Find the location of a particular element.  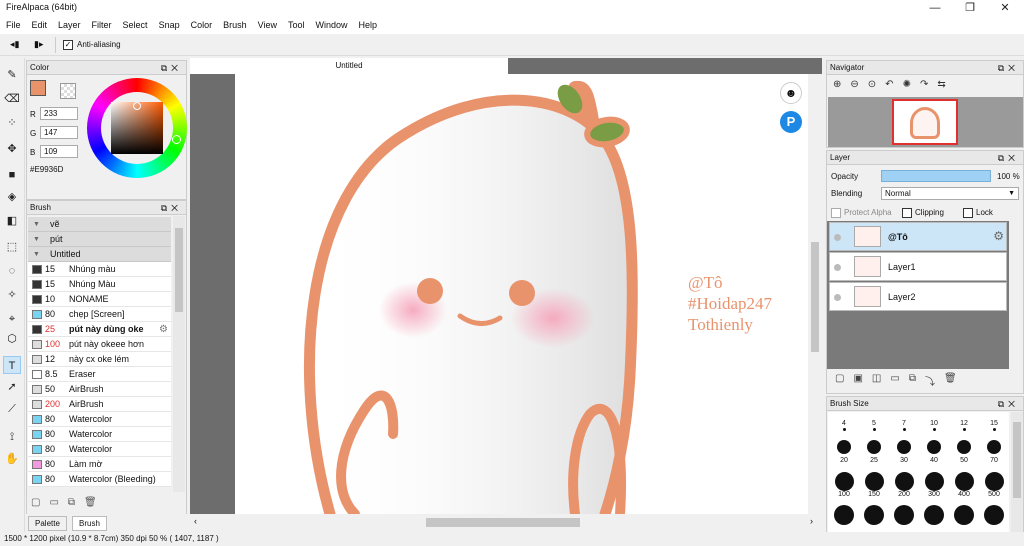

menu-item-file: File is located at coordinates (13, 25).